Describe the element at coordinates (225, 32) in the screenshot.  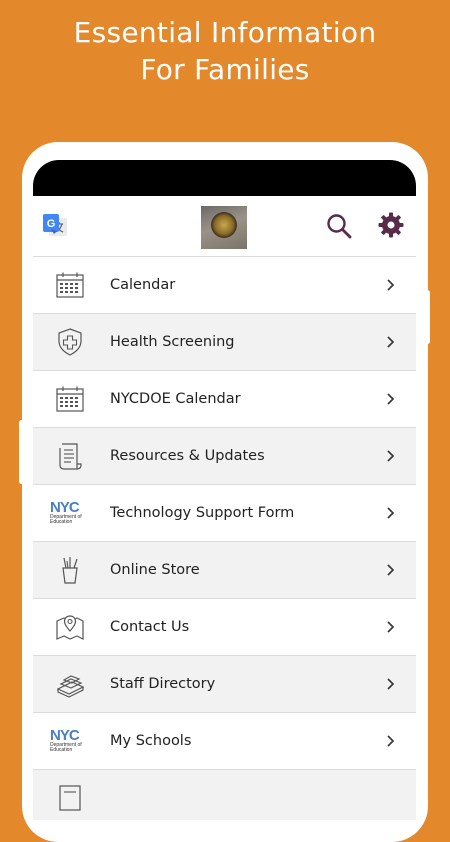
I see `headline-line-1: Essential Information` at that location.